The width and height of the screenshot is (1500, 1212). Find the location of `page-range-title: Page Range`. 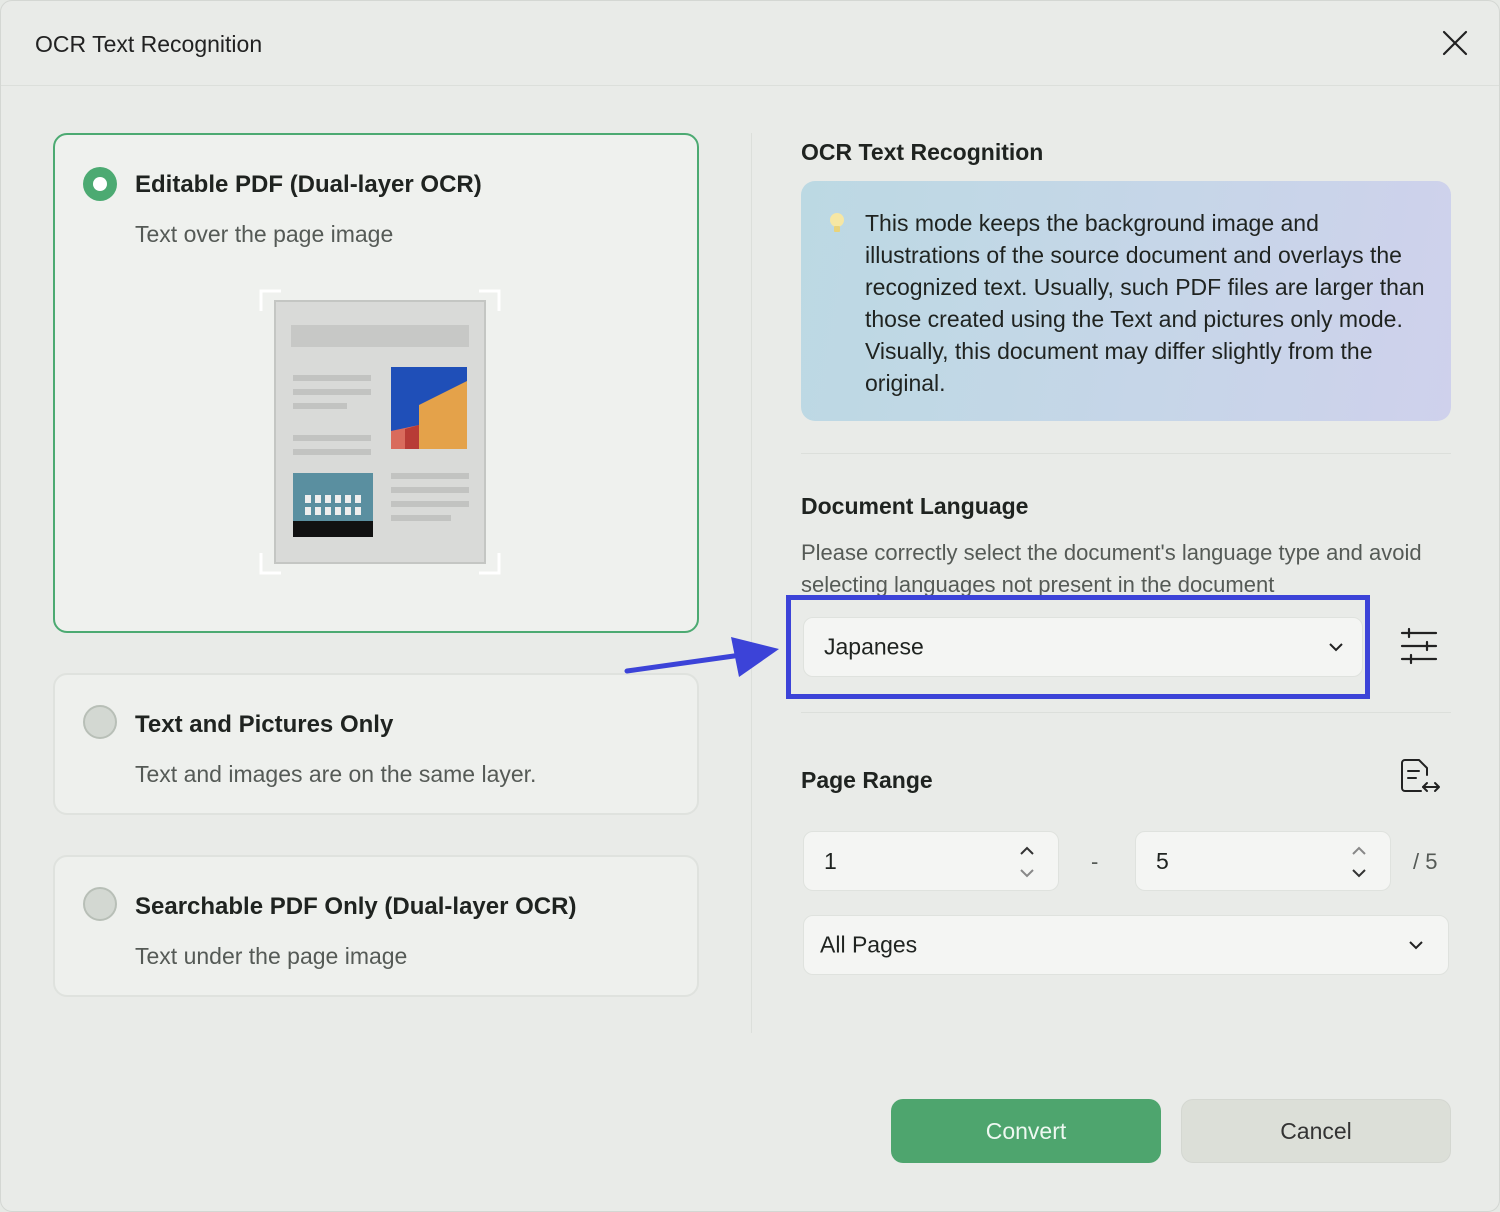

page-range-title: Page Range is located at coordinates (867, 780).